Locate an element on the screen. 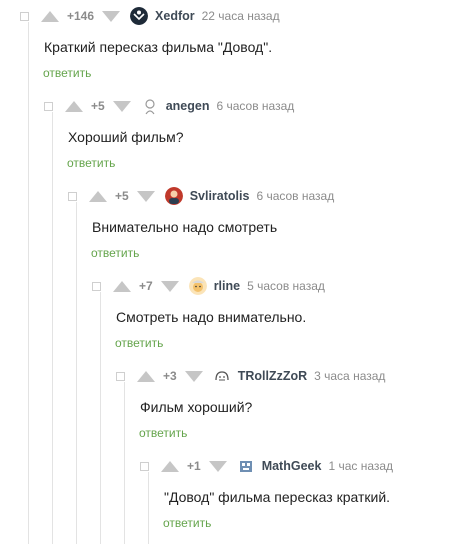  comment-time: 5 часов назад is located at coordinates (286, 286).